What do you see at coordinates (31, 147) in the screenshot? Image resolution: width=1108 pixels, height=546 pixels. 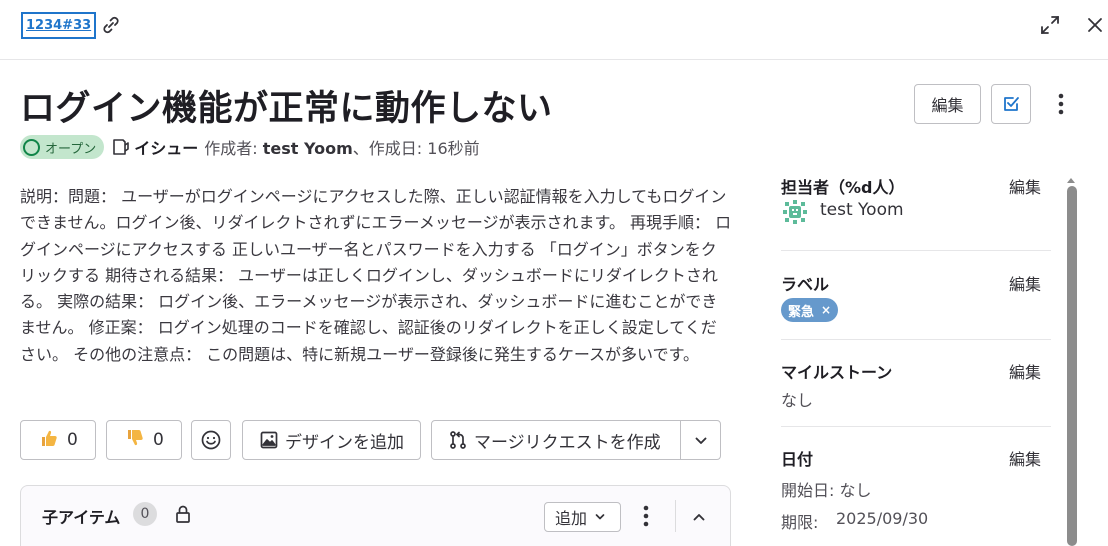 I see `open-status-icon` at bounding box center [31, 147].